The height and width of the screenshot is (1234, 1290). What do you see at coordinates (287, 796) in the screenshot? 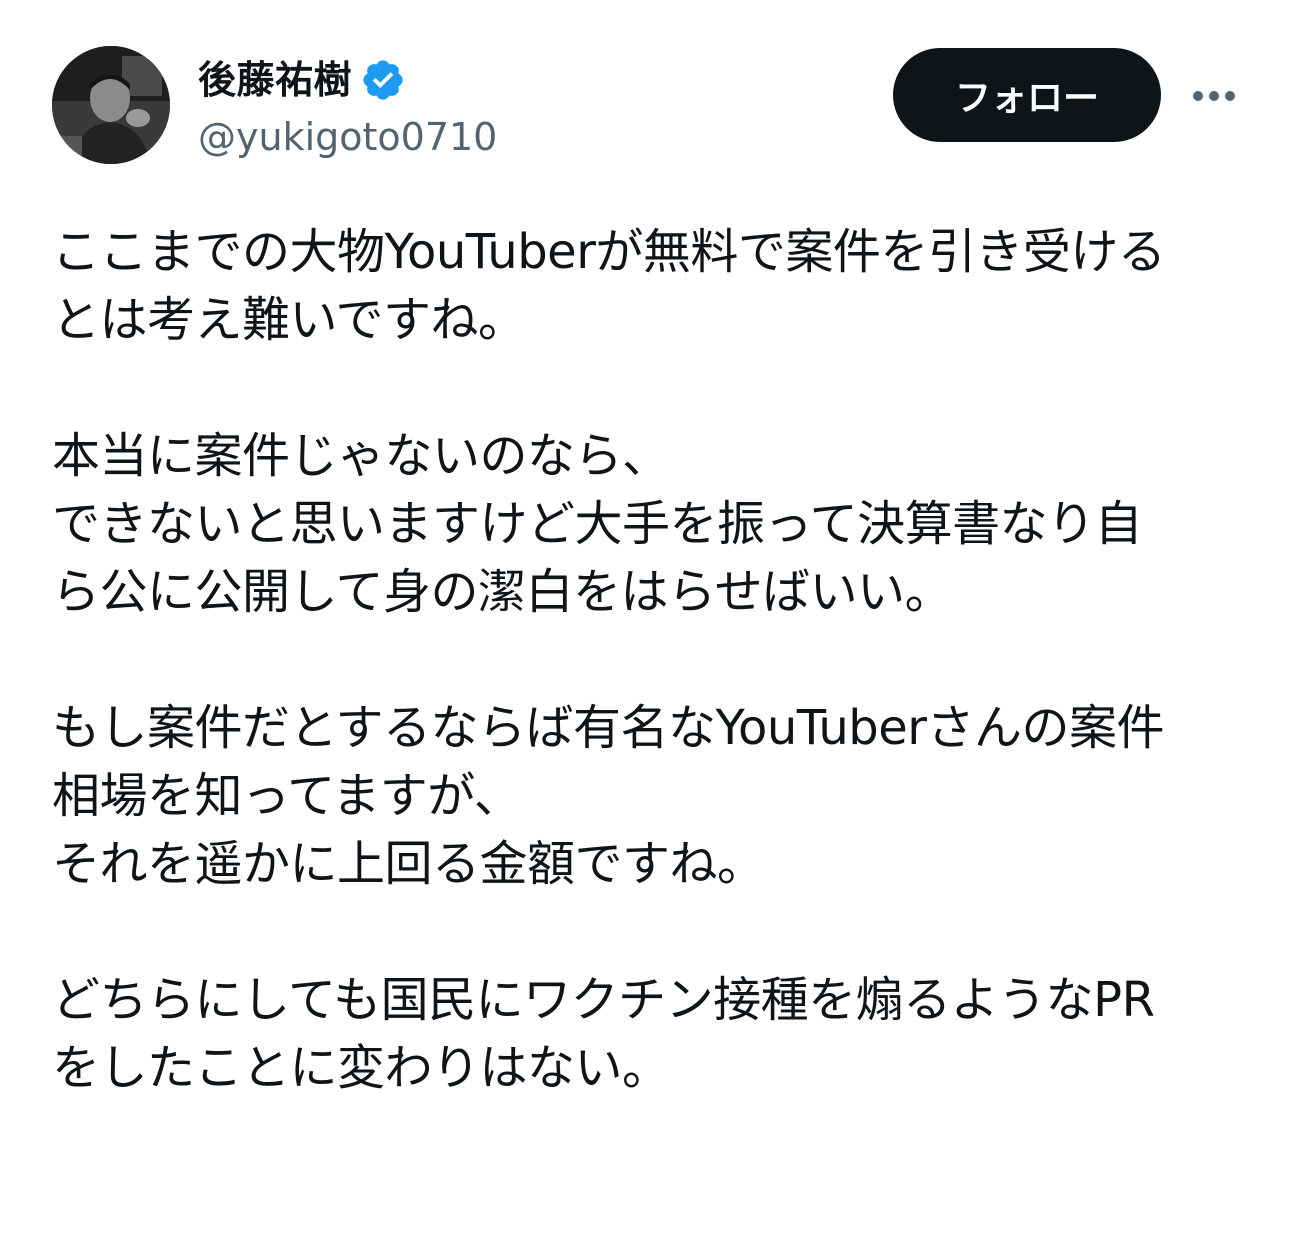
I see `tweet-line: 相場を知ってますが、` at bounding box center [287, 796].